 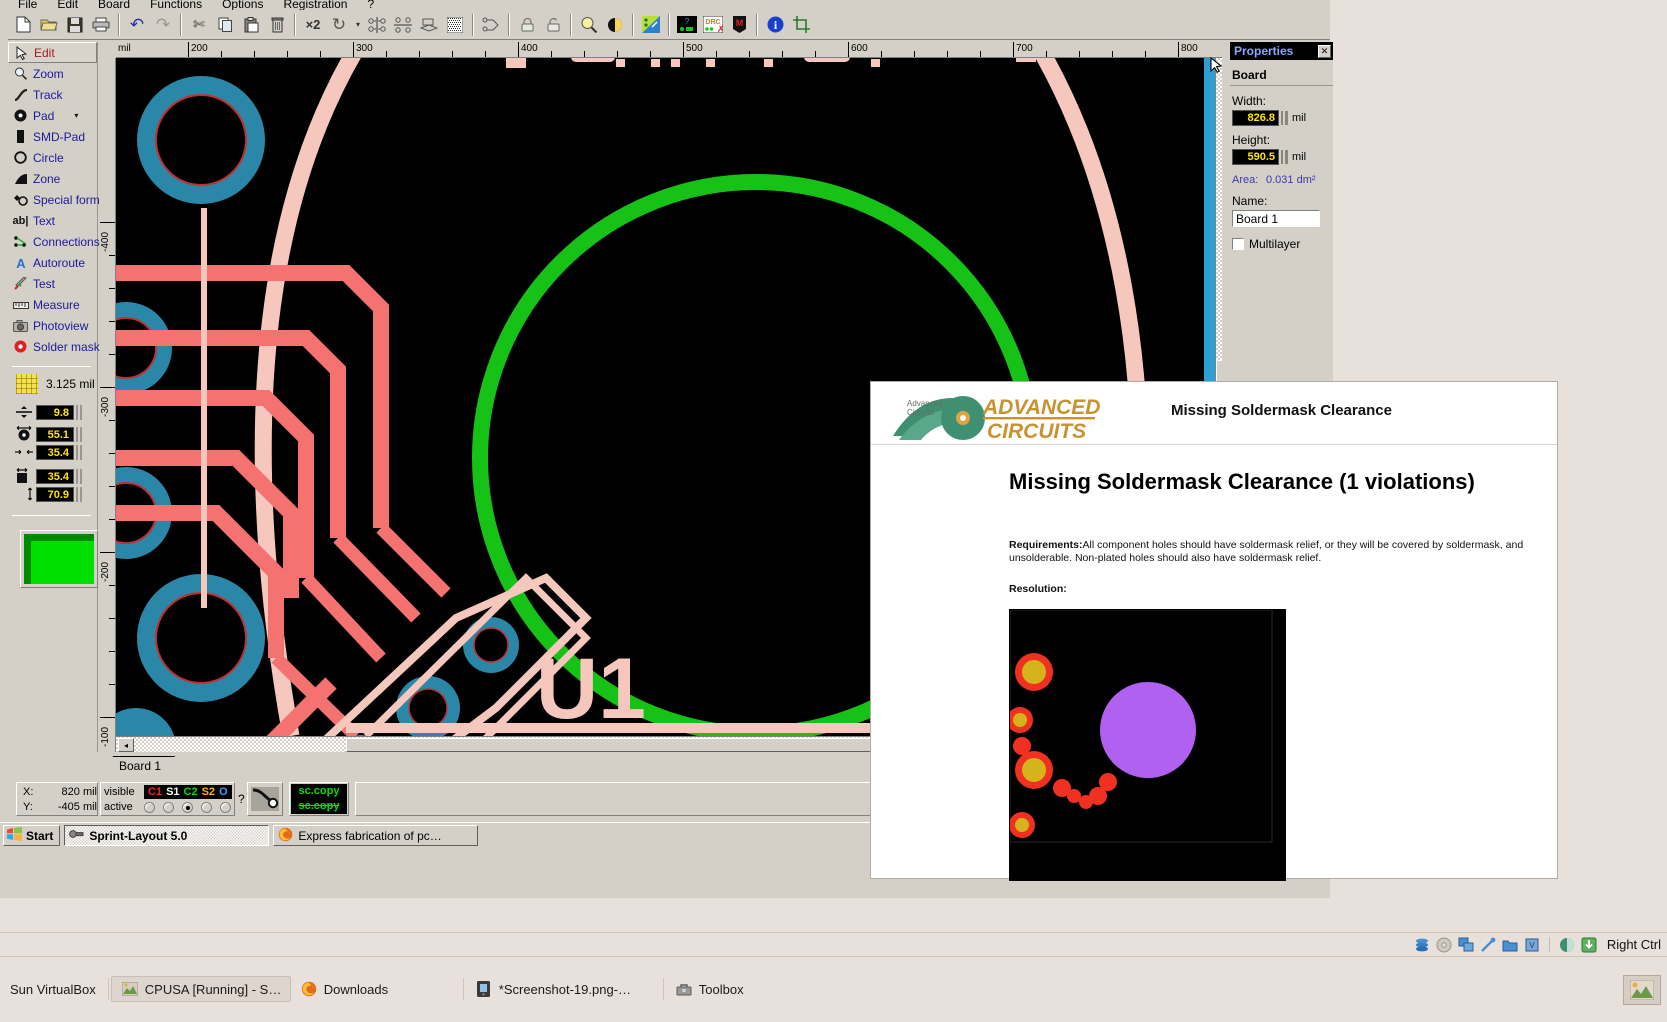 I want to click on track-width-spinner, so click(x=80, y=412).